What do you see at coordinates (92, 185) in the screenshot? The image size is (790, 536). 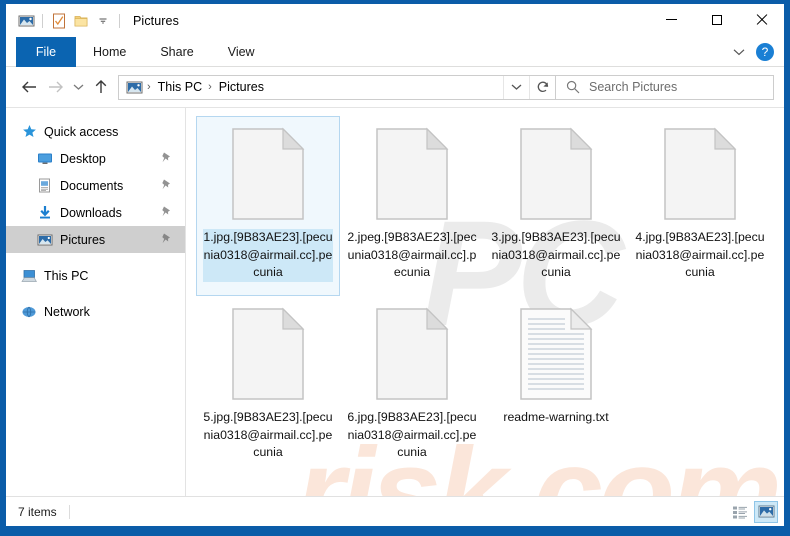 I see `sidebar-label-documents: Documents` at bounding box center [92, 185].